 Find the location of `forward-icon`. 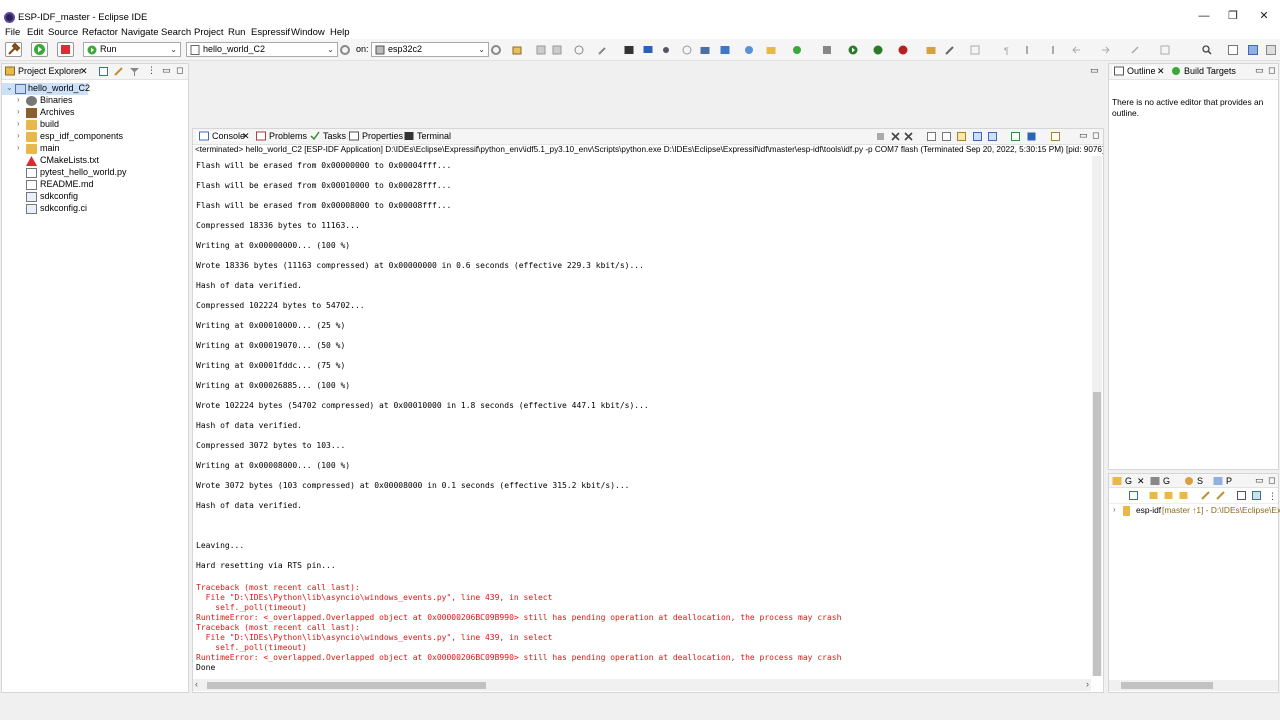

forward-icon is located at coordinates (1105, 50).